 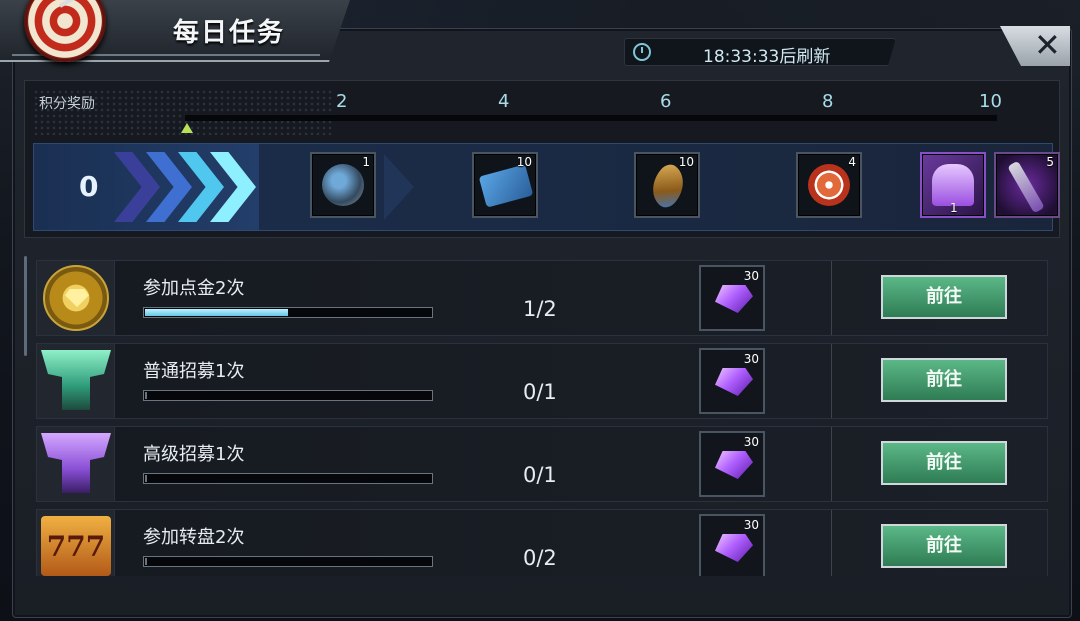 I want to click on hammer-icon, so click(x=1026, y=187).